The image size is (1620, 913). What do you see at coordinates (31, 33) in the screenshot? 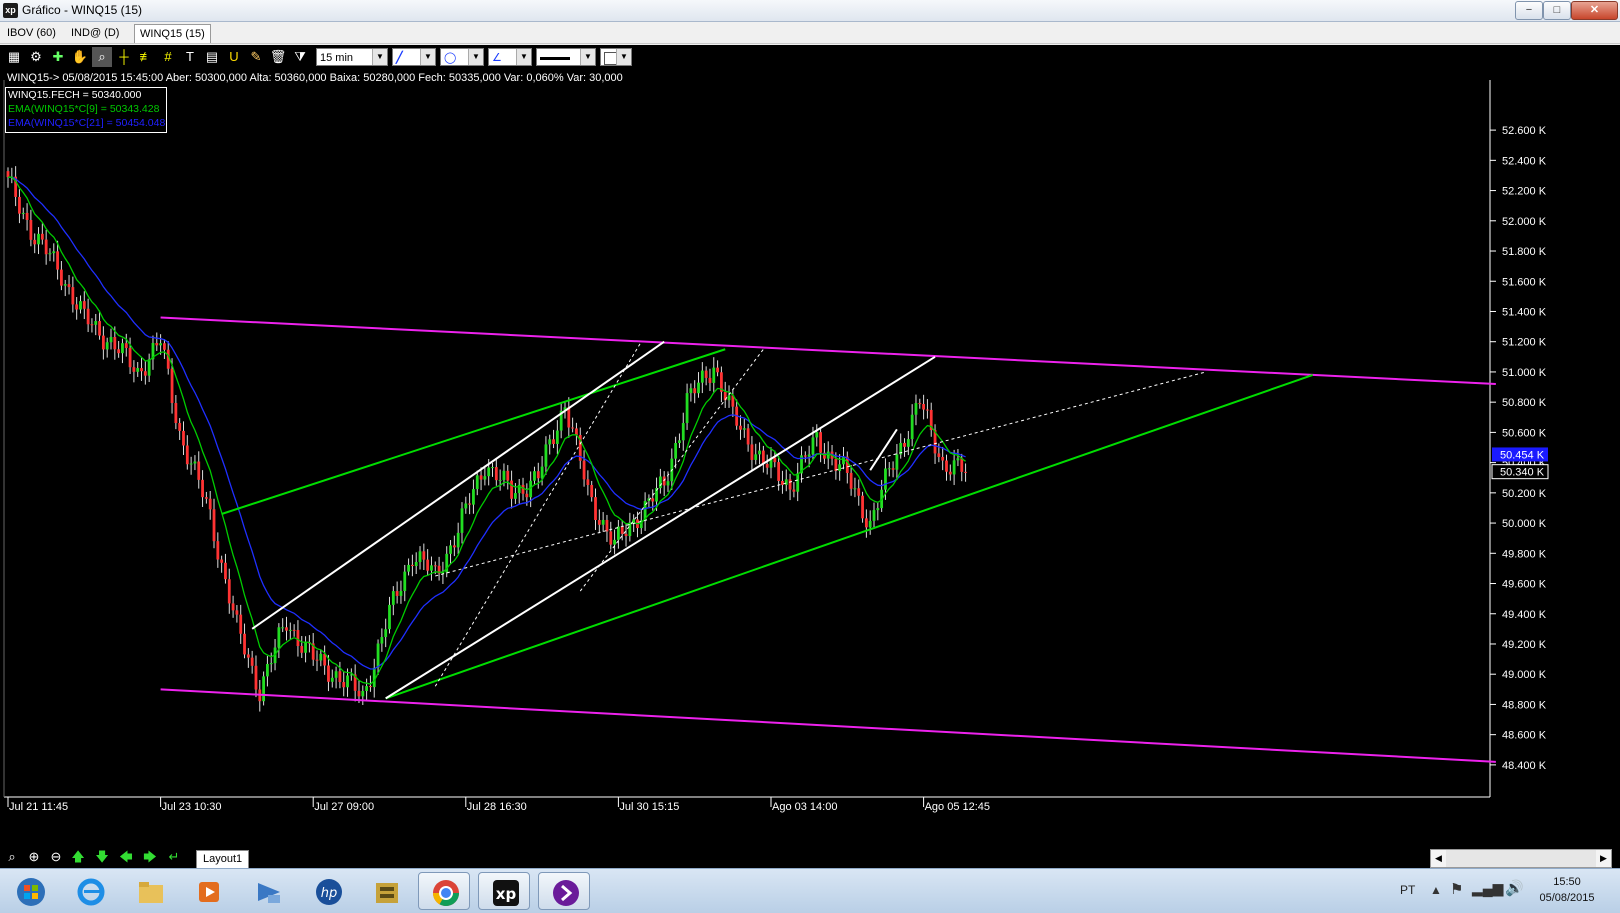
I see `tab-ibov: IBOV (60)` at bounding box center [31, 33].